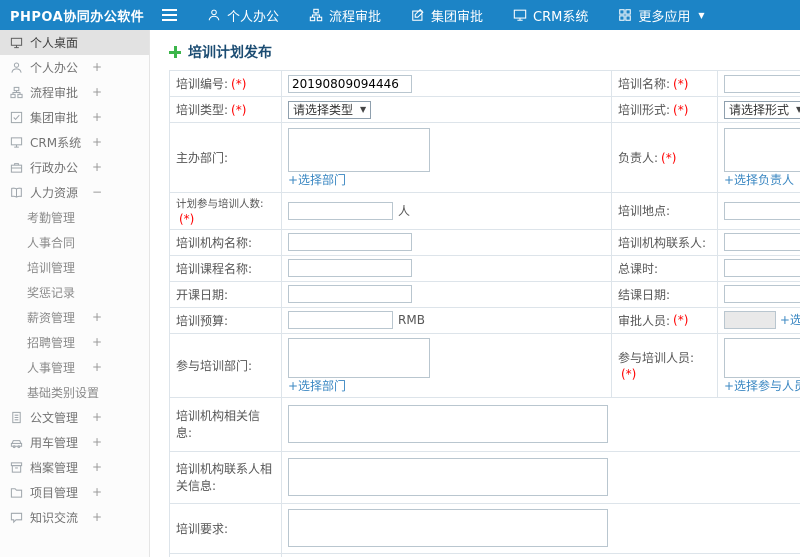  What do you see at coordinates (644, 84) in the screenshot?
I see `training-name-label: 培训名称:` at bounding box center [644, 84].